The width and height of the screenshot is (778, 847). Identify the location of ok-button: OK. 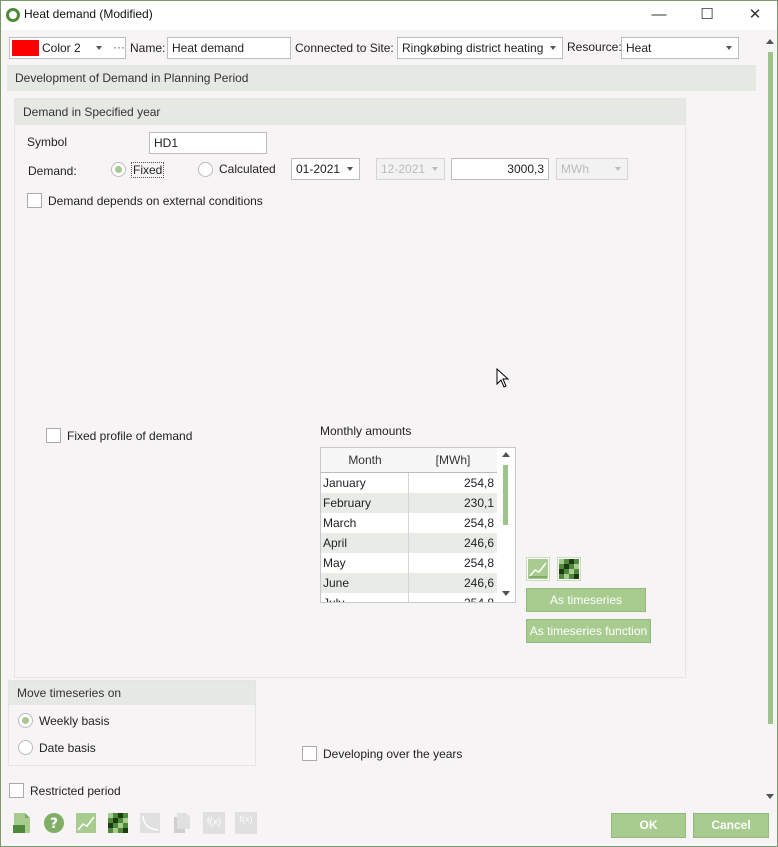
(648, 825).